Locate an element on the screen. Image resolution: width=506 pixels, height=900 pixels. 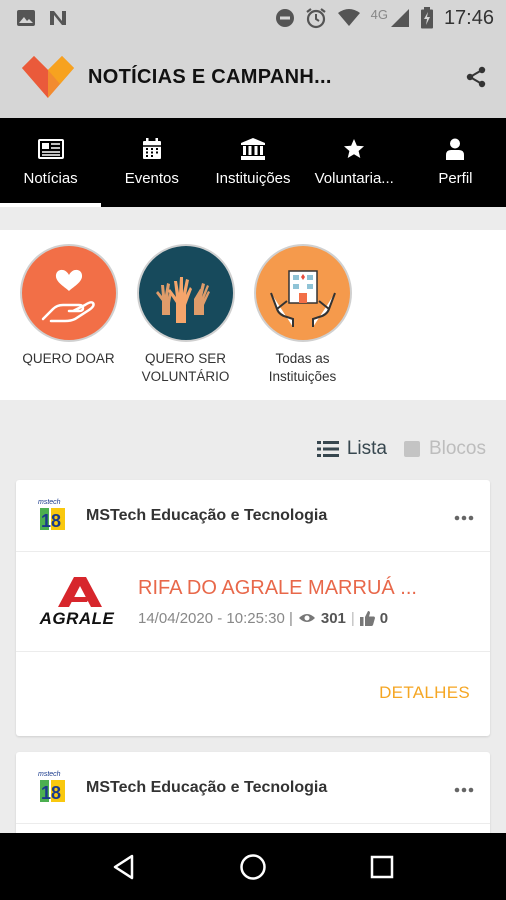
institutions-hands-icon is located at coordinates (302, 293).